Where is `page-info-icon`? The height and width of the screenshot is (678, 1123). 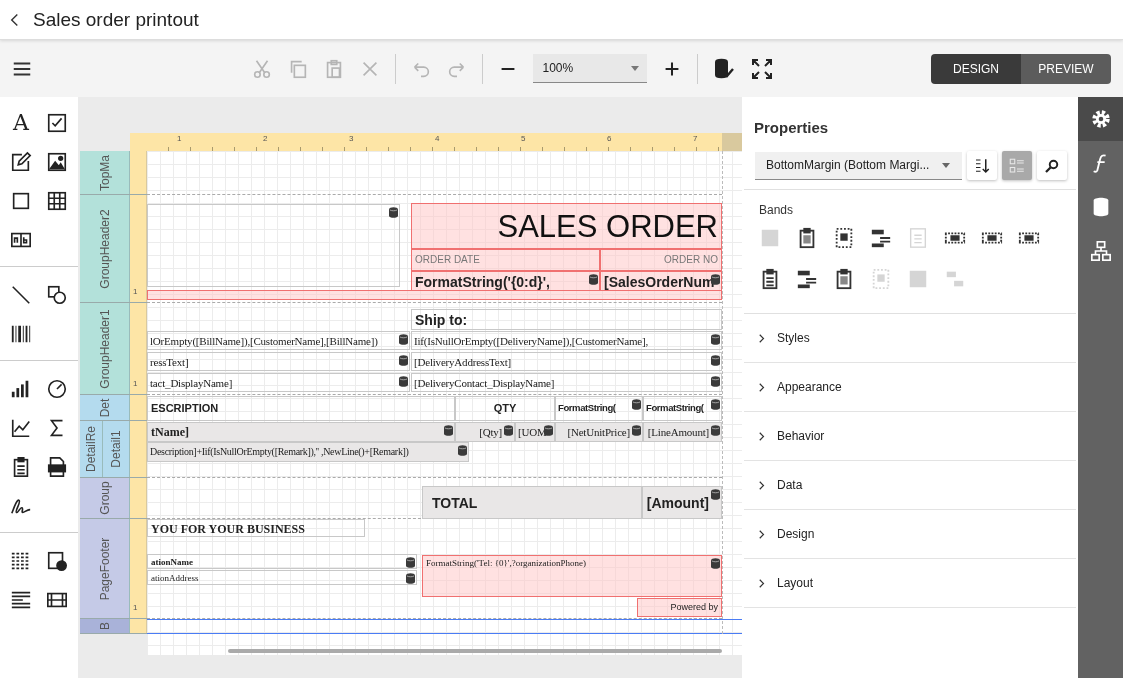 page-info-icon is located at coordinates (57, 561).